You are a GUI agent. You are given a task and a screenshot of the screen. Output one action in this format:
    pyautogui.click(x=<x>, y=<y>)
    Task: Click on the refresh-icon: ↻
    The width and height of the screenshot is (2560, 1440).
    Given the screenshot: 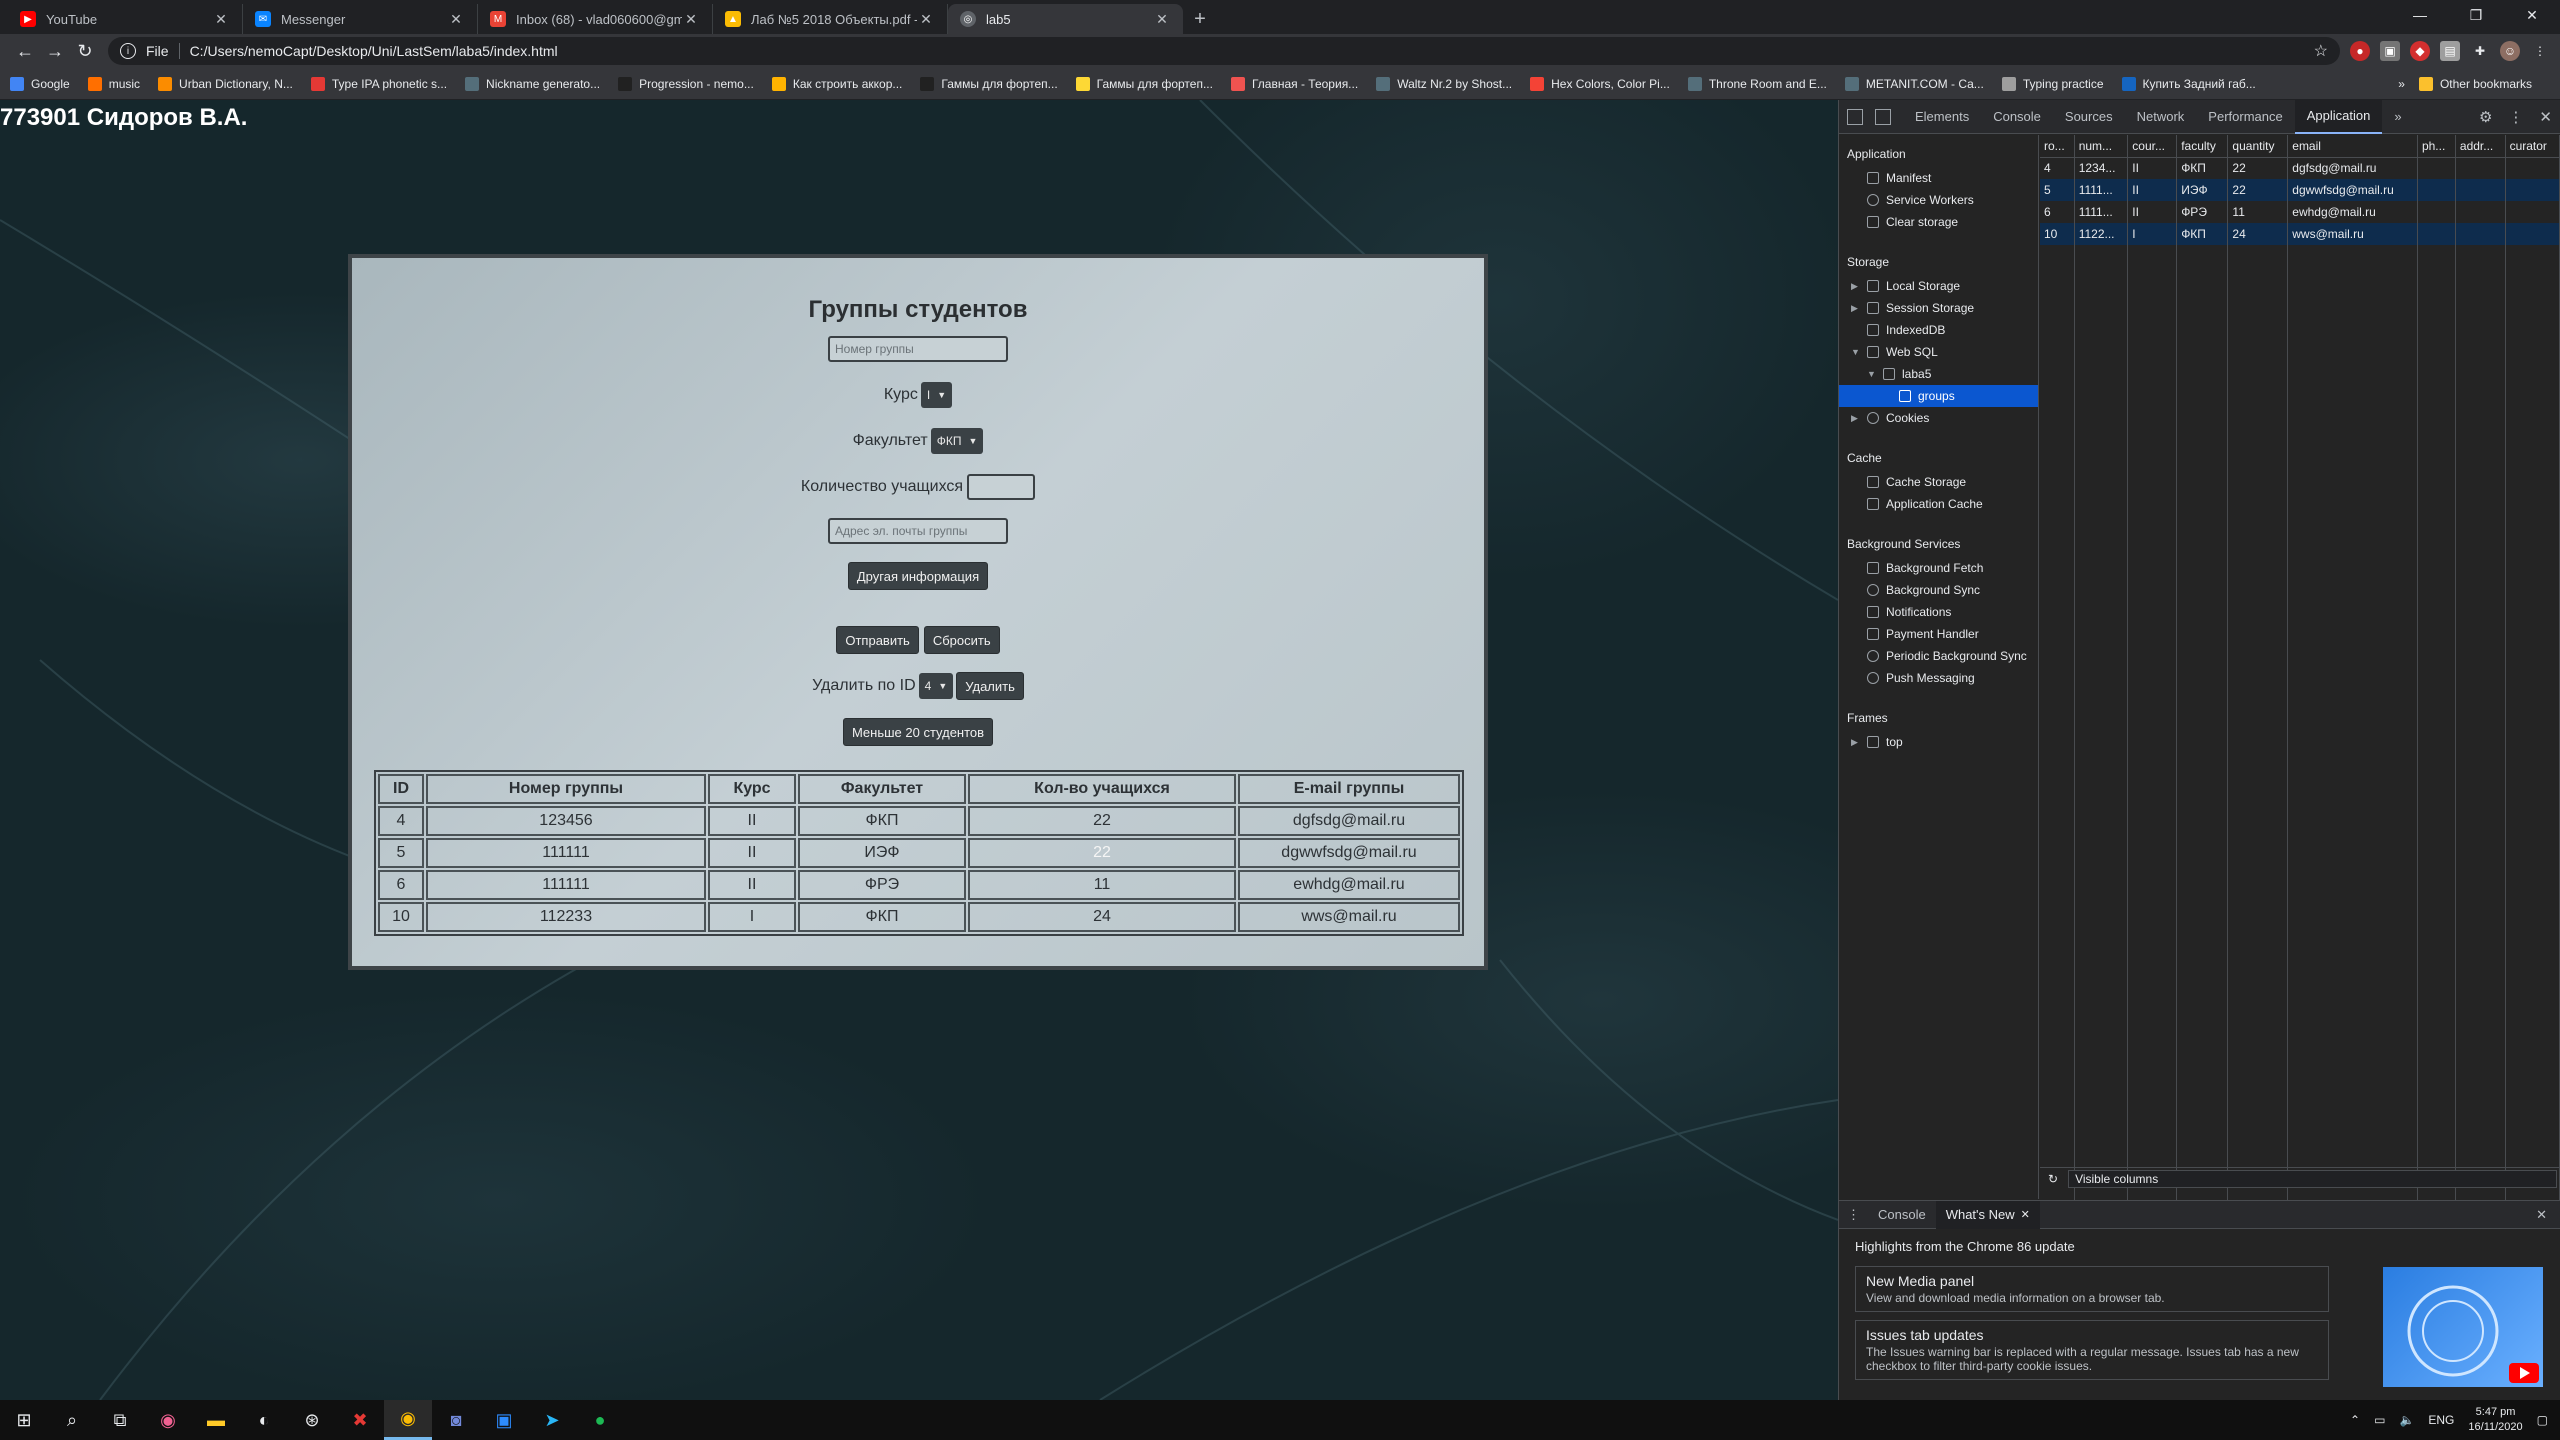 What is the action you would take?
    pyautogui.click(x=2053, y=1179)
    